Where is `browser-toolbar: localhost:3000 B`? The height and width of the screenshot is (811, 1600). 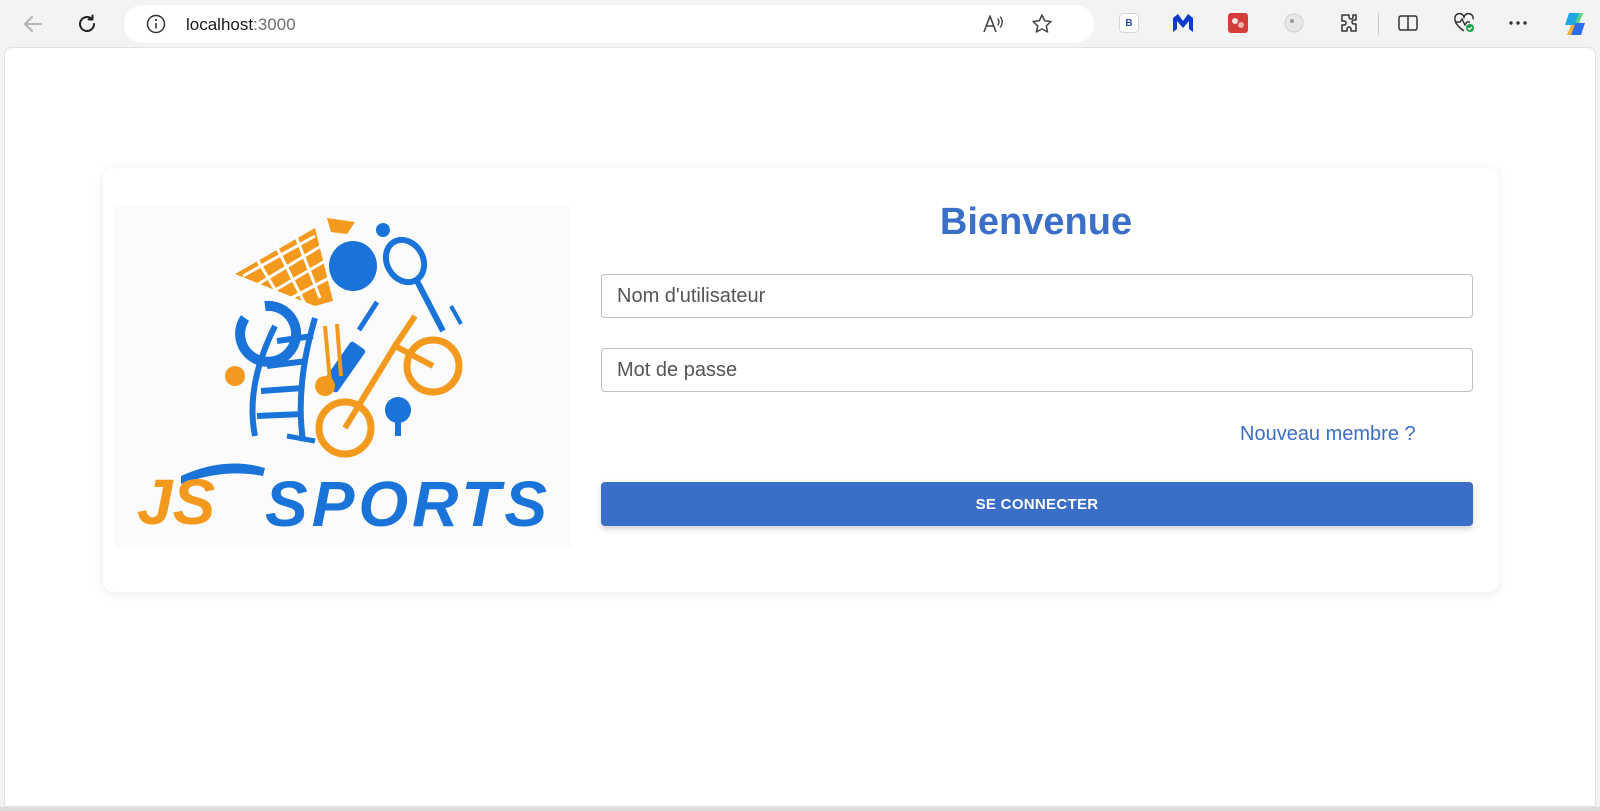 browser-toolbar: localhost:3000 B is located at coordinates (800, 23).